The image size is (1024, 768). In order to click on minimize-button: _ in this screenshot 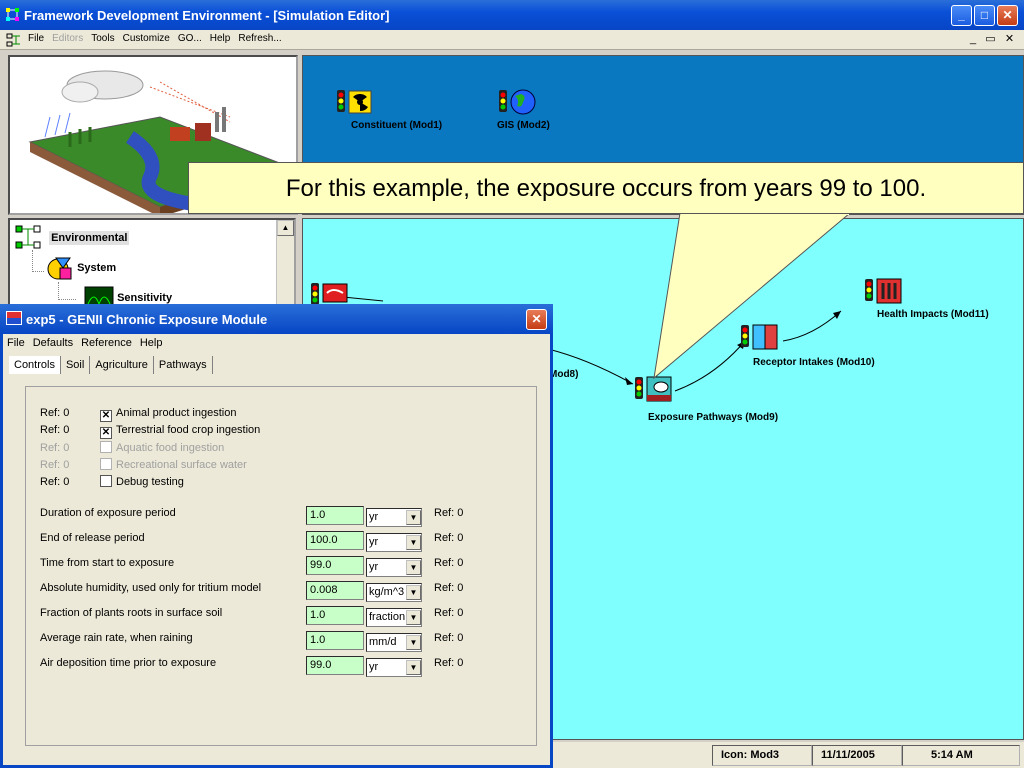, I will do `click(961, 15)`.